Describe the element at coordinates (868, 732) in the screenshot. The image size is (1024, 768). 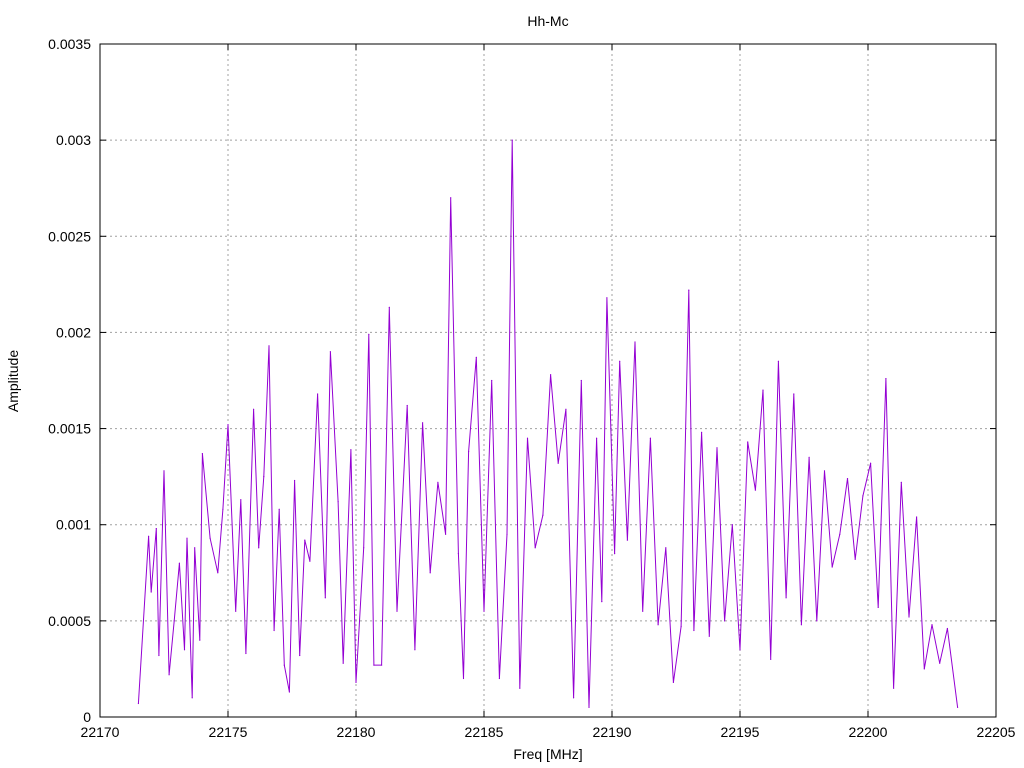
I see `x-tick-label: 22200` at that location.